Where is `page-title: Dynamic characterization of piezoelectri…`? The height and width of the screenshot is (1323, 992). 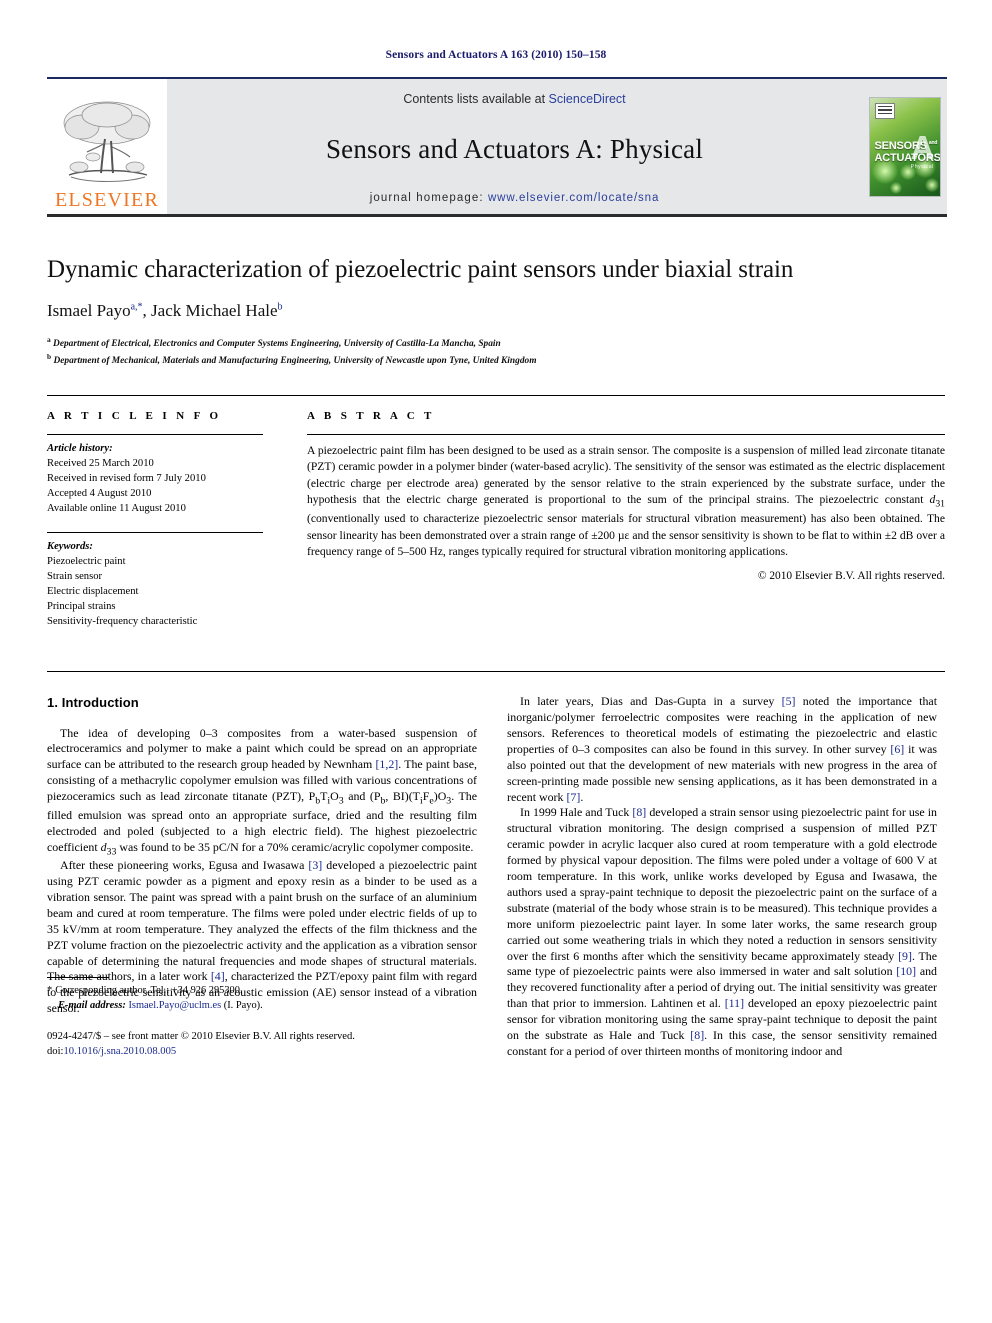 page-title: Dynamic characterization of piezoelectri… is located at coordinates (420, 269).